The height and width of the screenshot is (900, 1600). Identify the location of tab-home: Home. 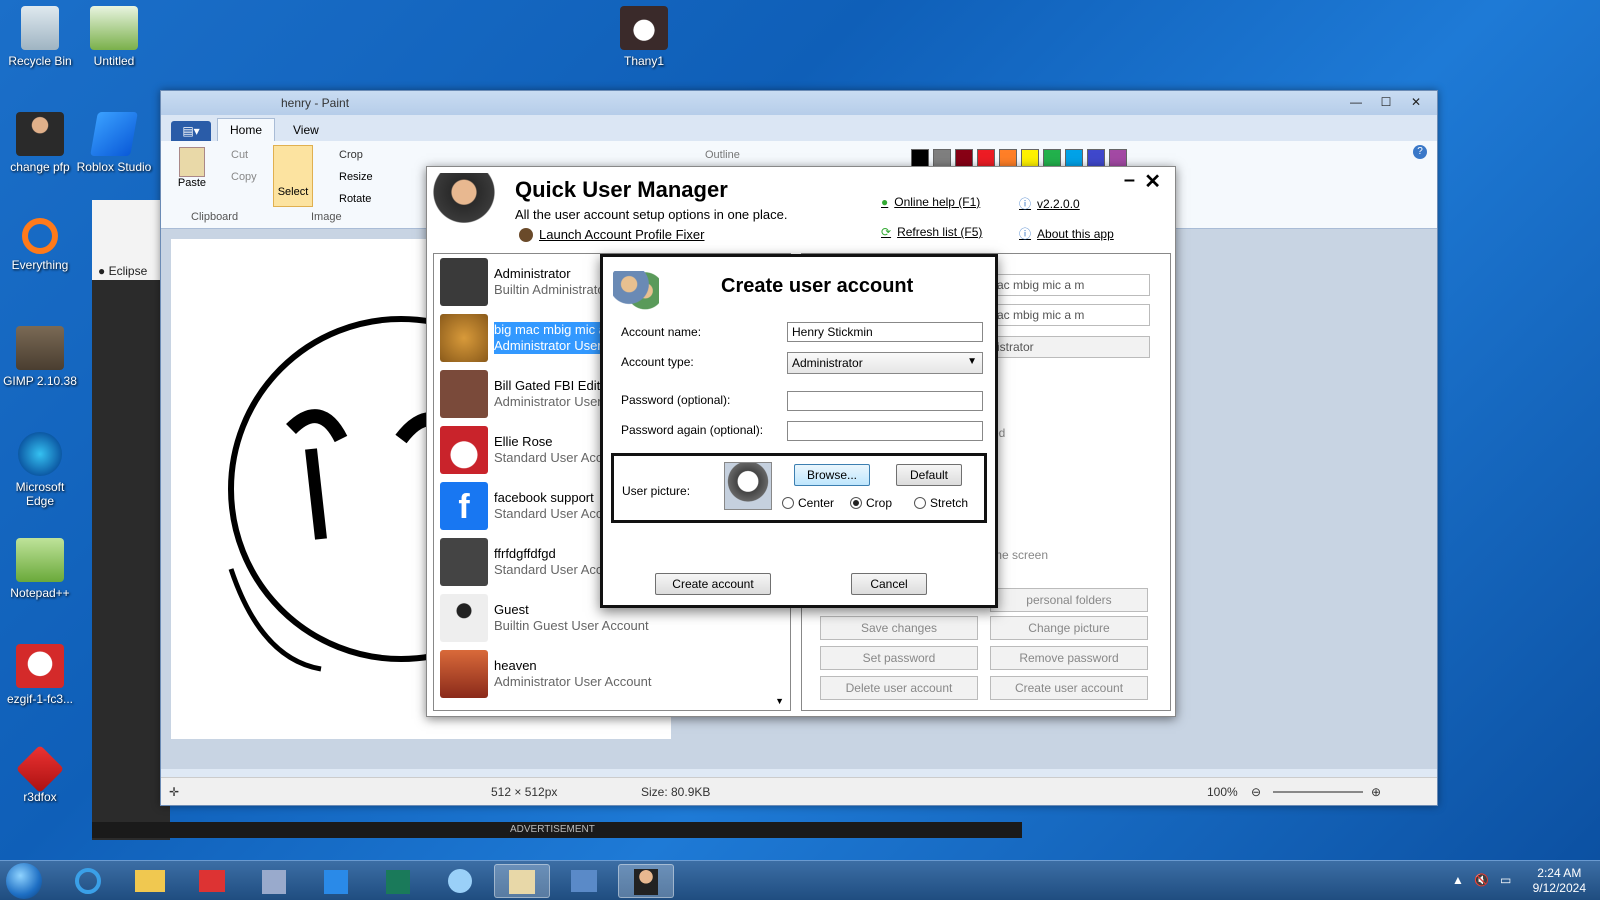
(246, 129).